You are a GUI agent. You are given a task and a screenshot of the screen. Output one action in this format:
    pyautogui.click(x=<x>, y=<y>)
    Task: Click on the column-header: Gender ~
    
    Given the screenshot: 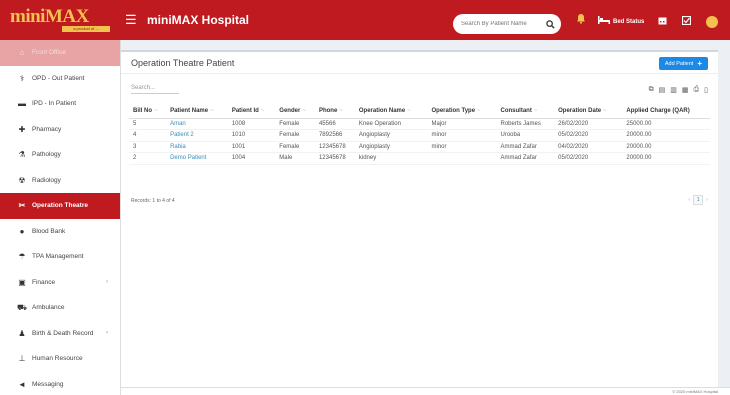 What is the action you would take?
    pyautogui.click(x=295, y=111)
    